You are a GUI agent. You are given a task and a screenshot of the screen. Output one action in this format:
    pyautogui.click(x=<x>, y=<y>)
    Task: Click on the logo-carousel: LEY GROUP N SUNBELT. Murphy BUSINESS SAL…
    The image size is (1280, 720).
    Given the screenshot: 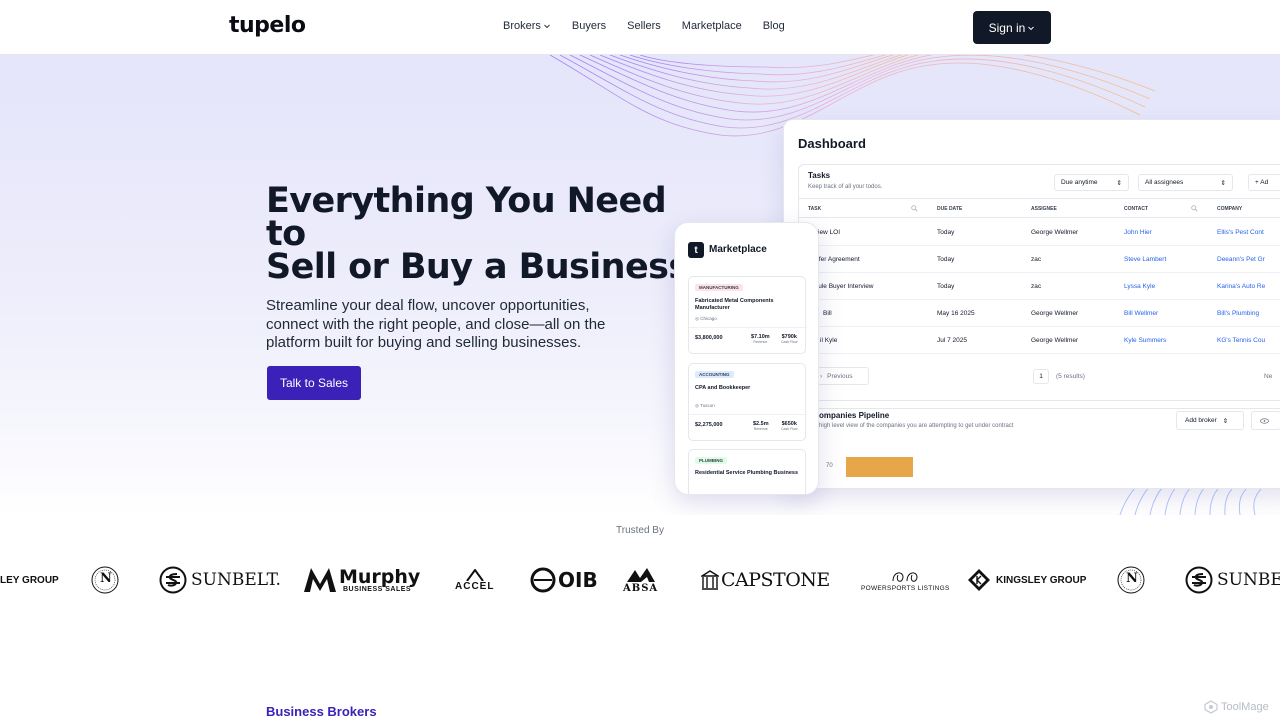 What is the action you would take?
    pyautogui.click(x=640, y=580)
    